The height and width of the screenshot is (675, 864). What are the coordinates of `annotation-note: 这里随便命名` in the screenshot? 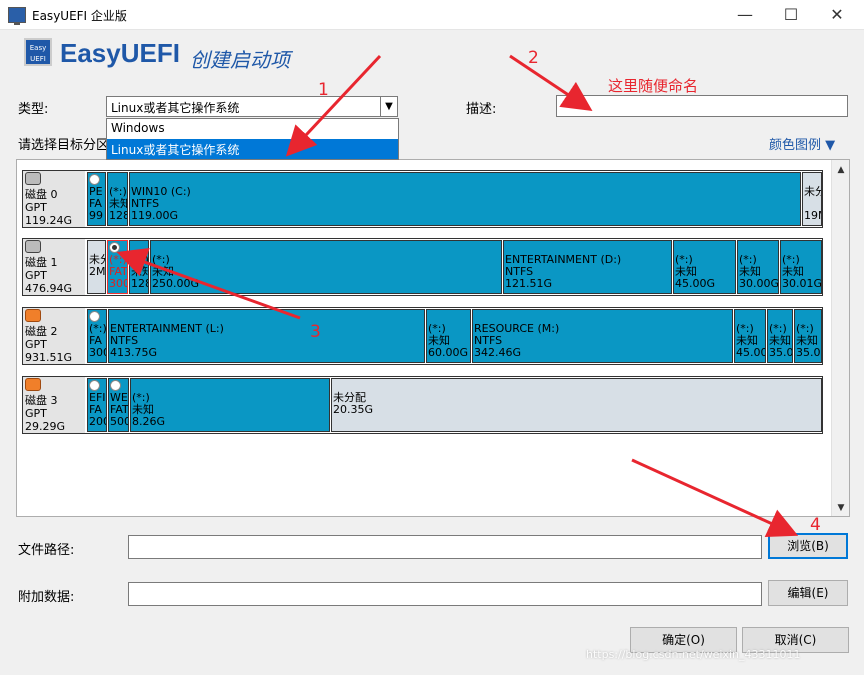 It's located at (653, 86).